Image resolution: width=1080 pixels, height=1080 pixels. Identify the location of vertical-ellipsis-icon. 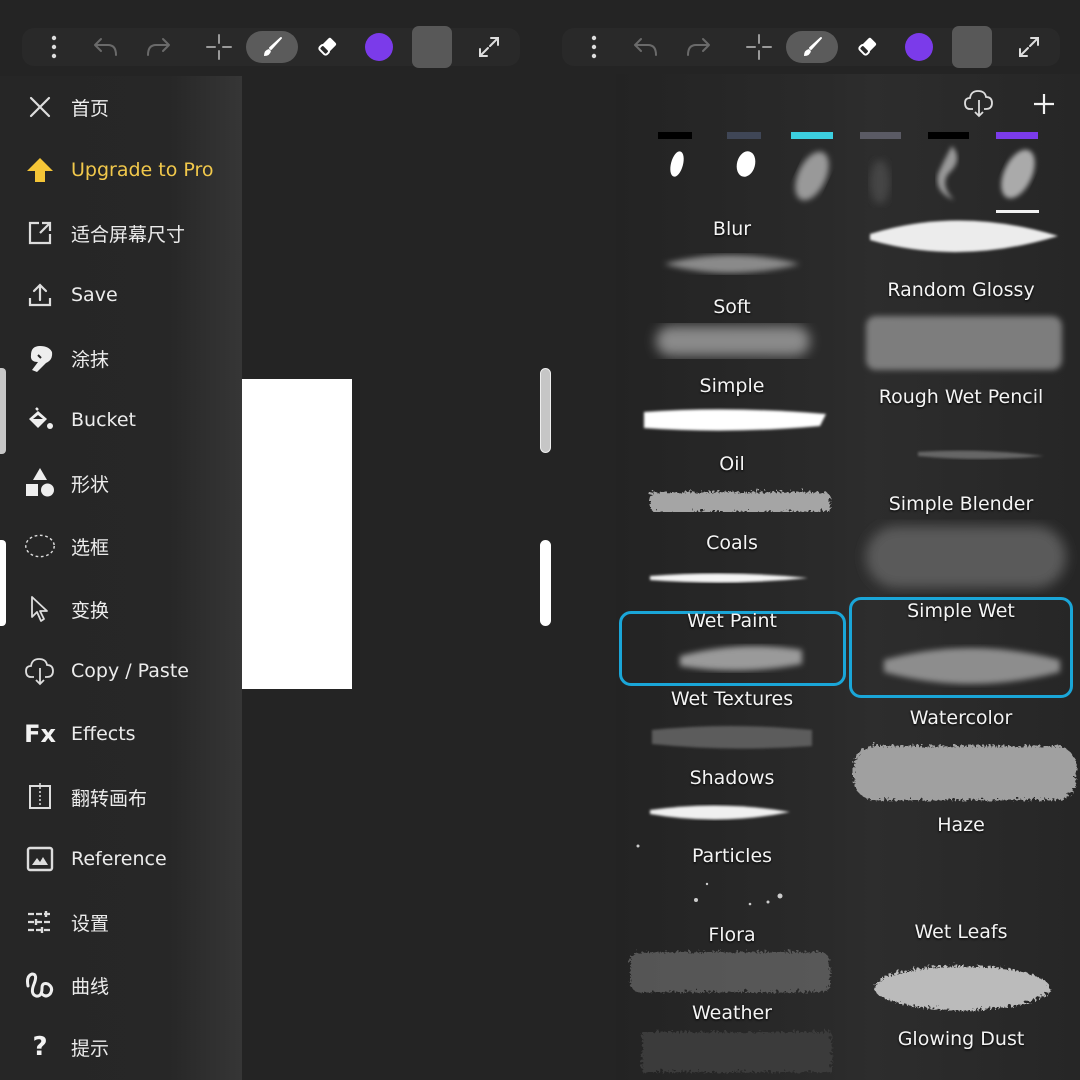
(594, 47).